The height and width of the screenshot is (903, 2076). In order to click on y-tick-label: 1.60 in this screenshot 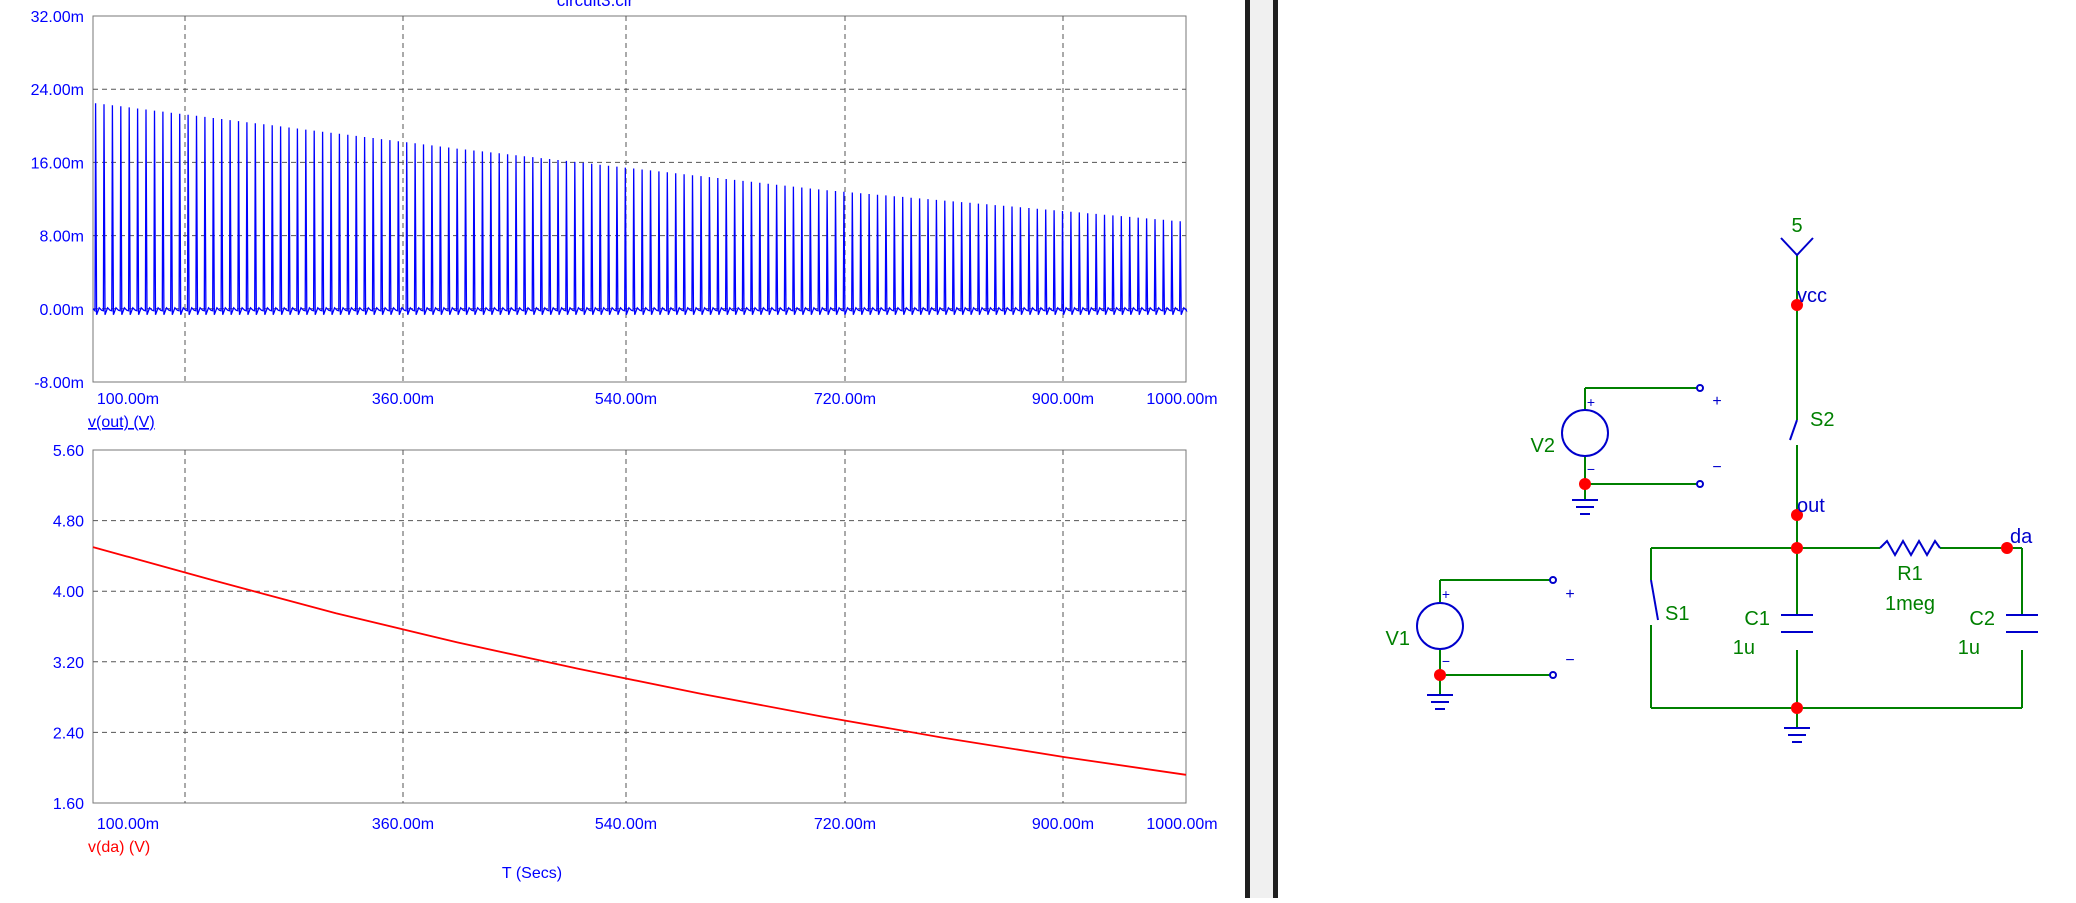, I will do `click(68, 804)`.